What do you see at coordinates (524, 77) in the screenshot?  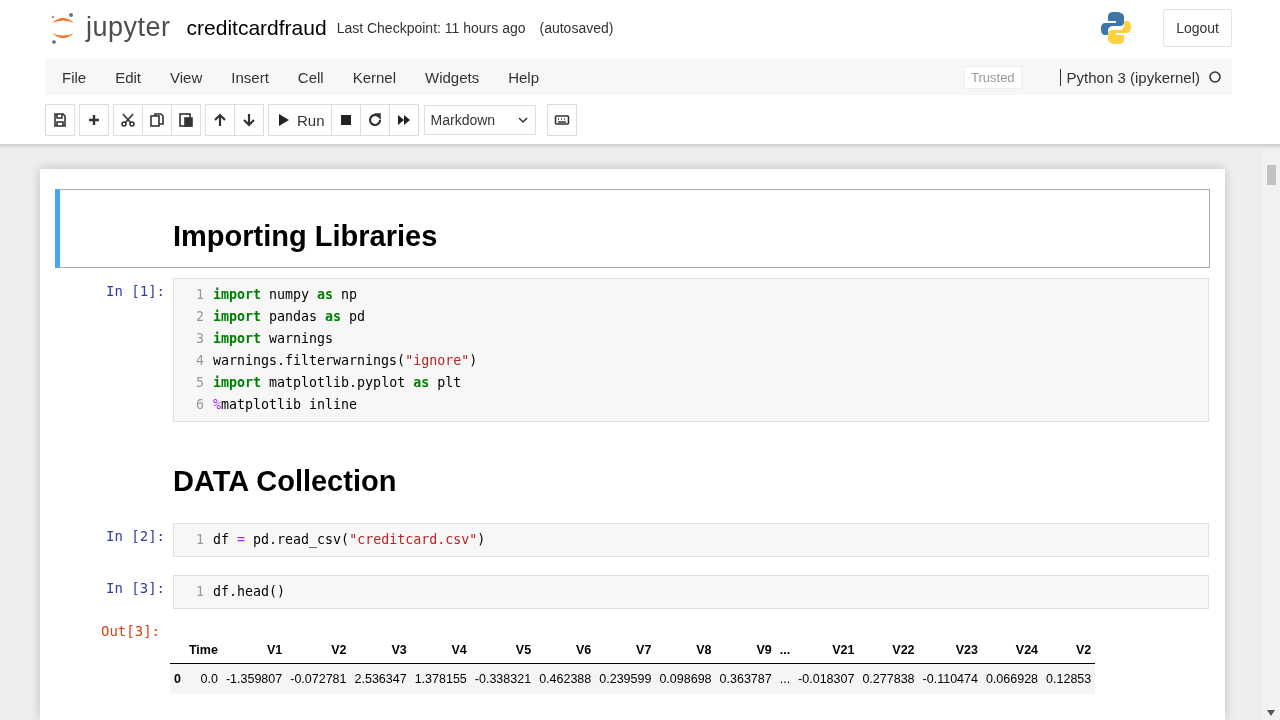 I see `menu-item: Help` at bounding box center [524, 77].